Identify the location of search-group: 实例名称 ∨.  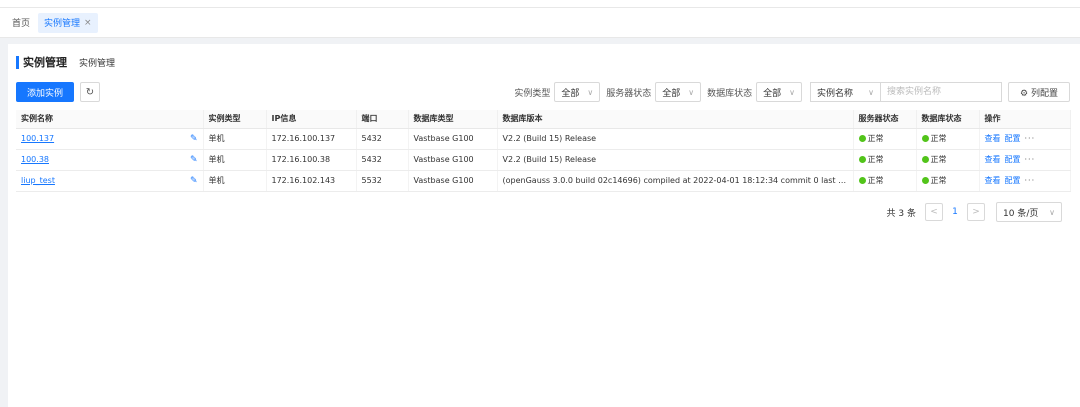
(906, 92).